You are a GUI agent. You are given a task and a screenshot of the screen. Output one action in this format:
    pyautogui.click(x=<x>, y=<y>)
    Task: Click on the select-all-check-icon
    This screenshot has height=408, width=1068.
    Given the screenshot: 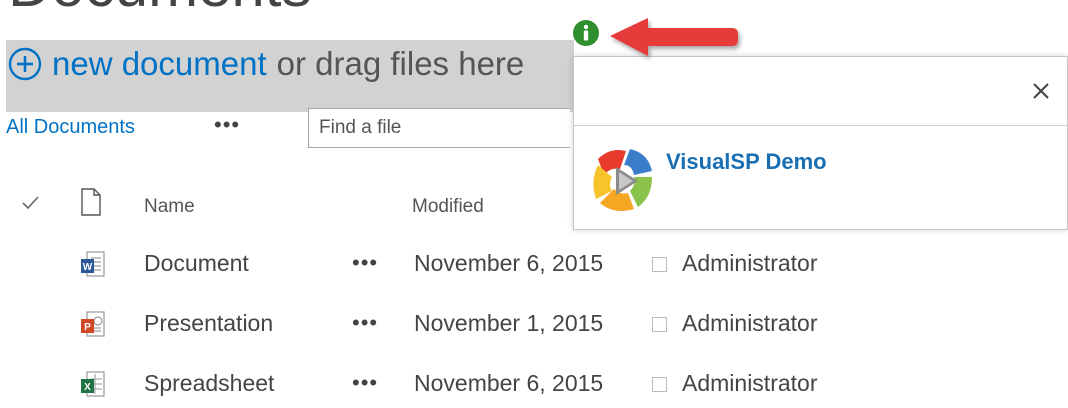 What is the action you would take?
    pyautogui.click(x=31, y=203)
    